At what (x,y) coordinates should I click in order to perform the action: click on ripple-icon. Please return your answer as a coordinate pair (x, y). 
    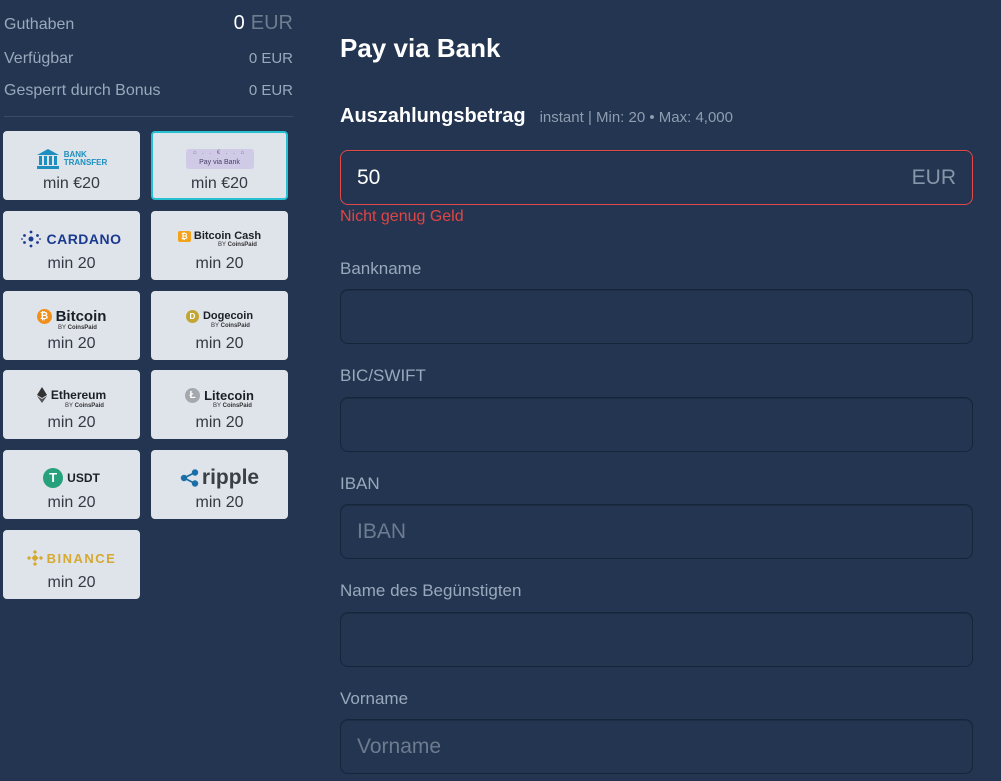
    Looking at the image, I should click on (189, 478).